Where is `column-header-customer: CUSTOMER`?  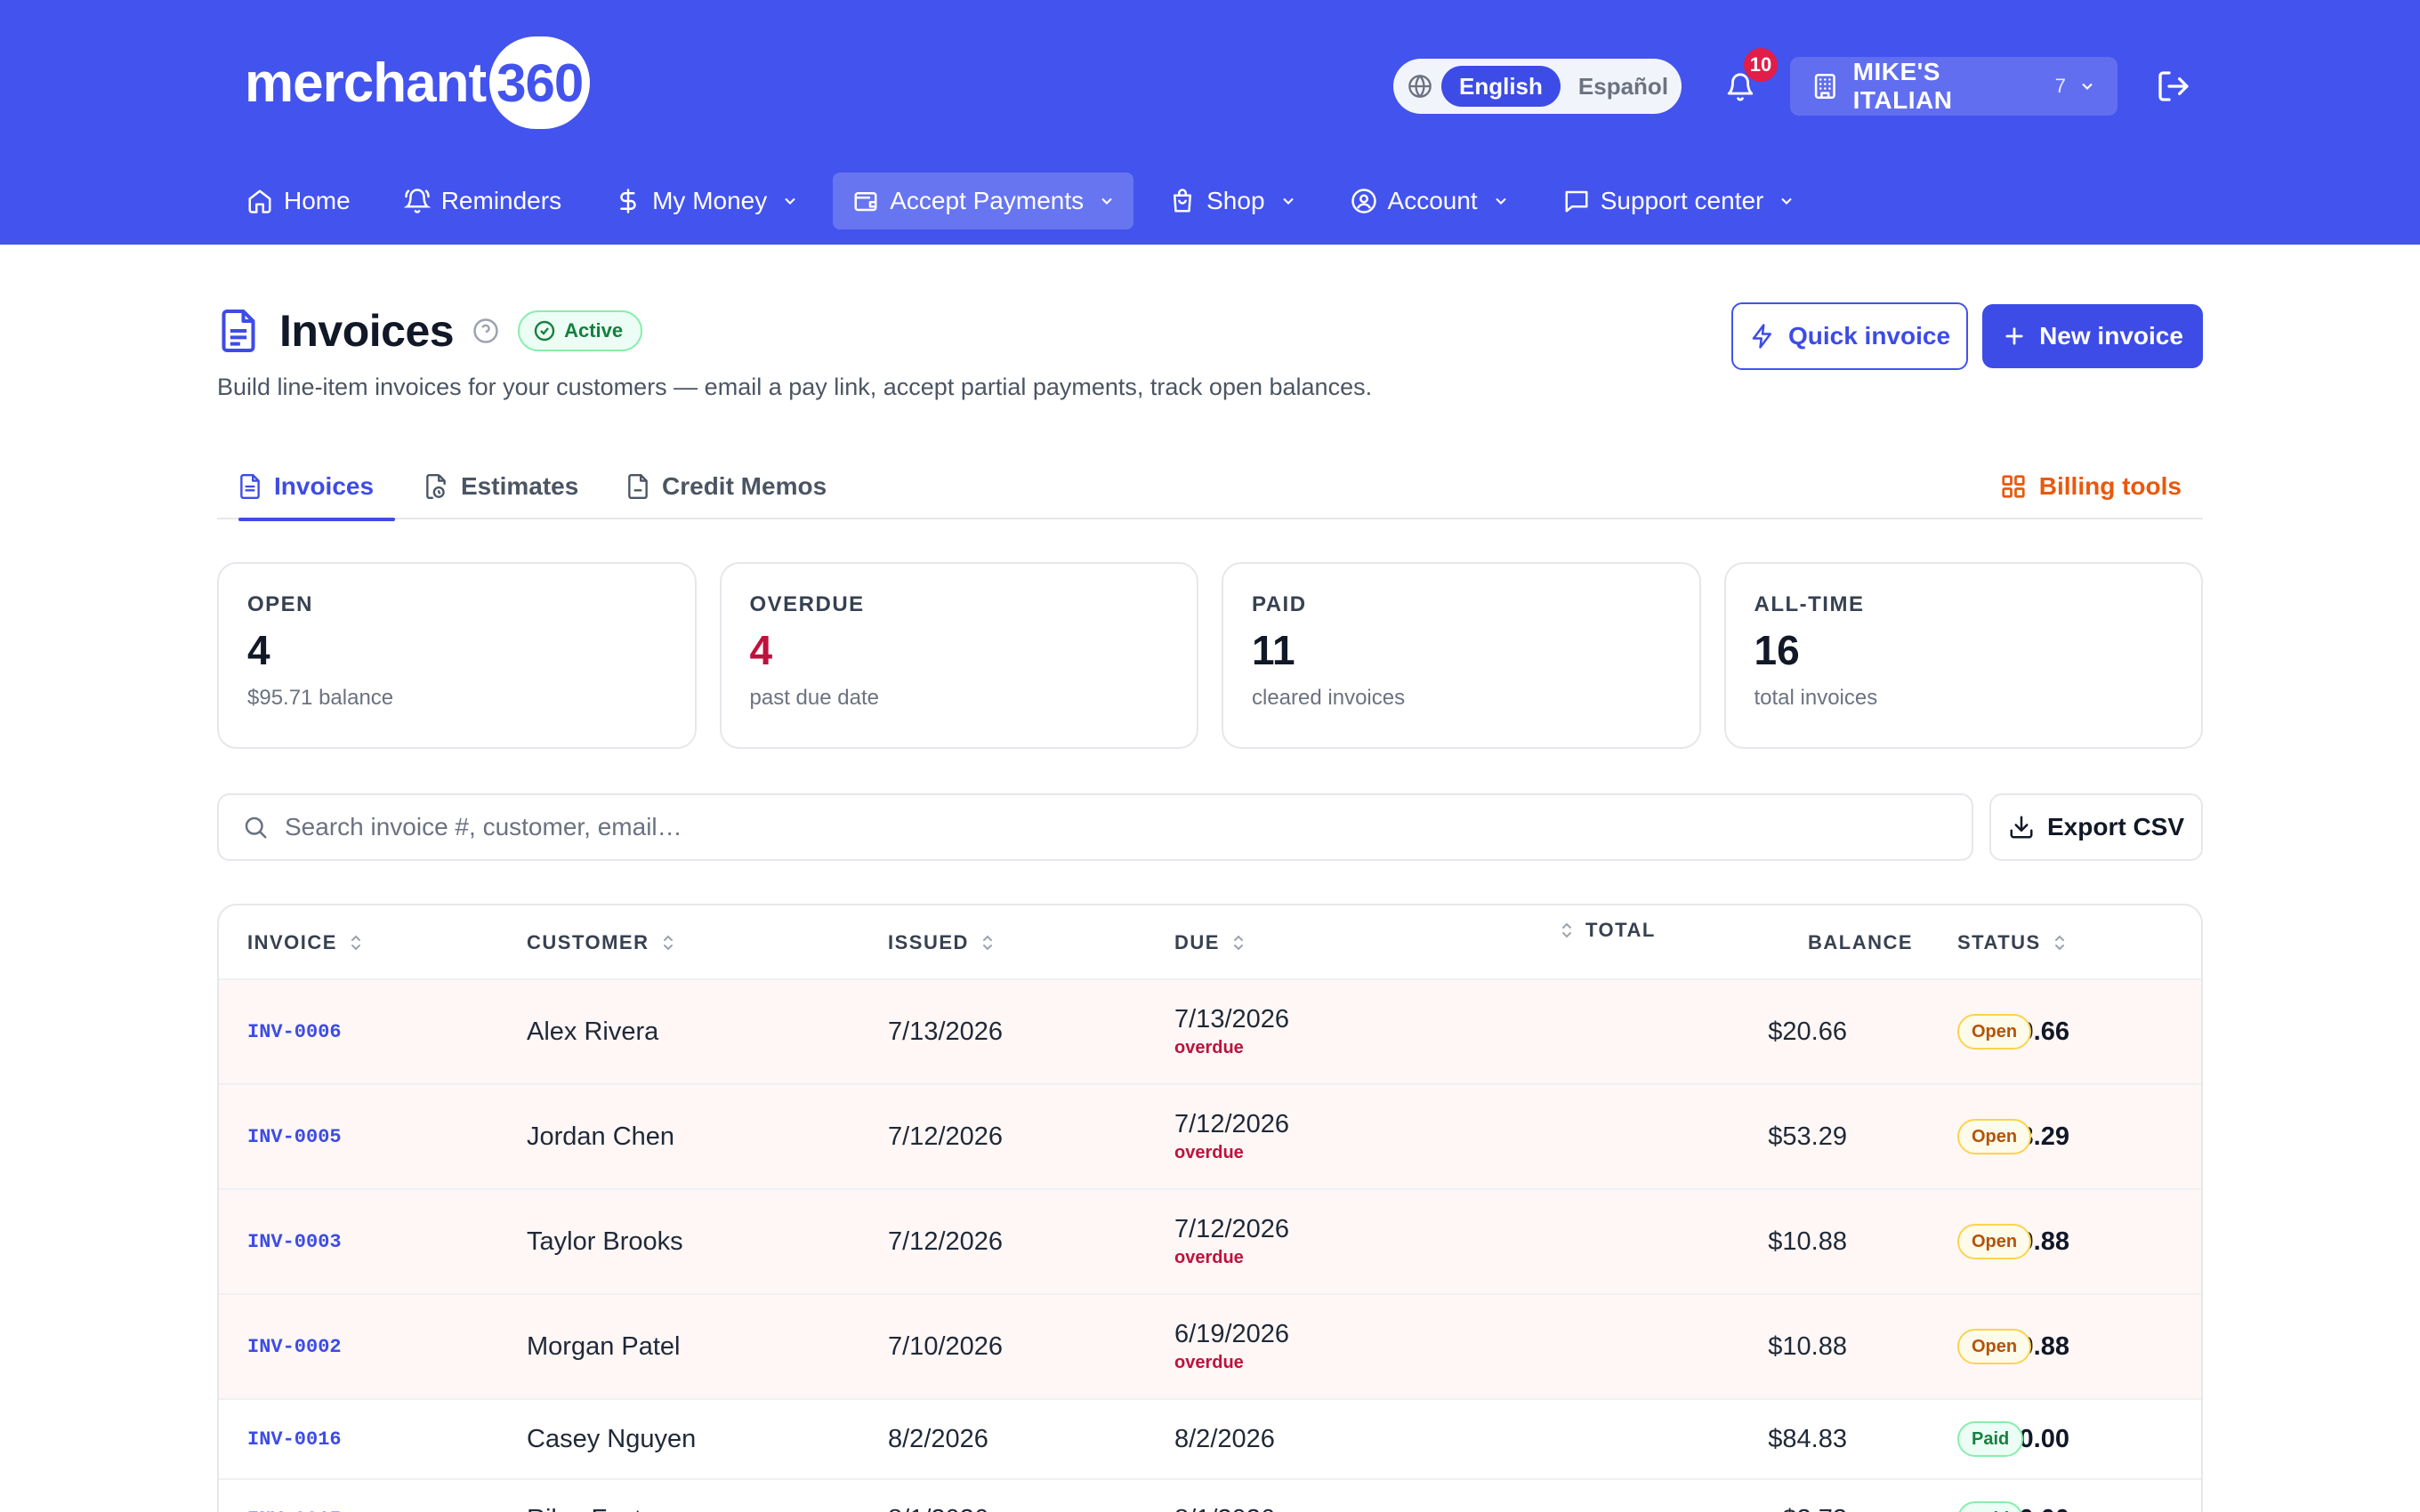 column-header-customer: CUSTOMER is located at coordinates (601, 942).